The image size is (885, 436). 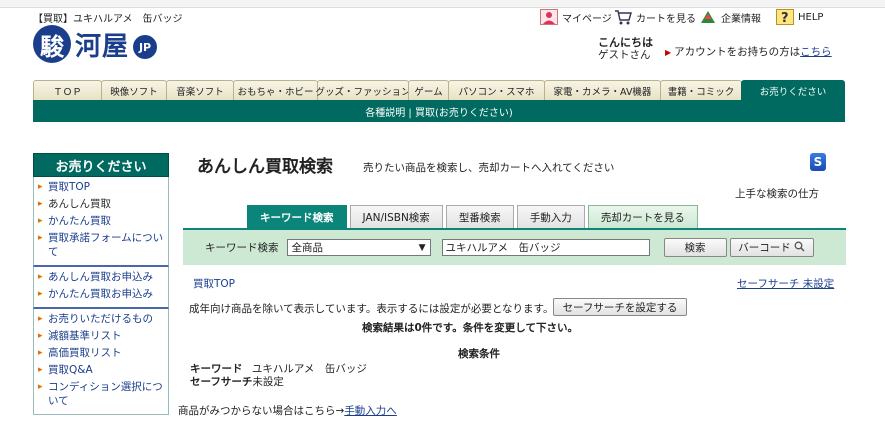 What do you see at coordinates (102, 370) in the screenshot?
I see `sidebar-item-faq: 買取Q&A` at bounding box center [102, 370].